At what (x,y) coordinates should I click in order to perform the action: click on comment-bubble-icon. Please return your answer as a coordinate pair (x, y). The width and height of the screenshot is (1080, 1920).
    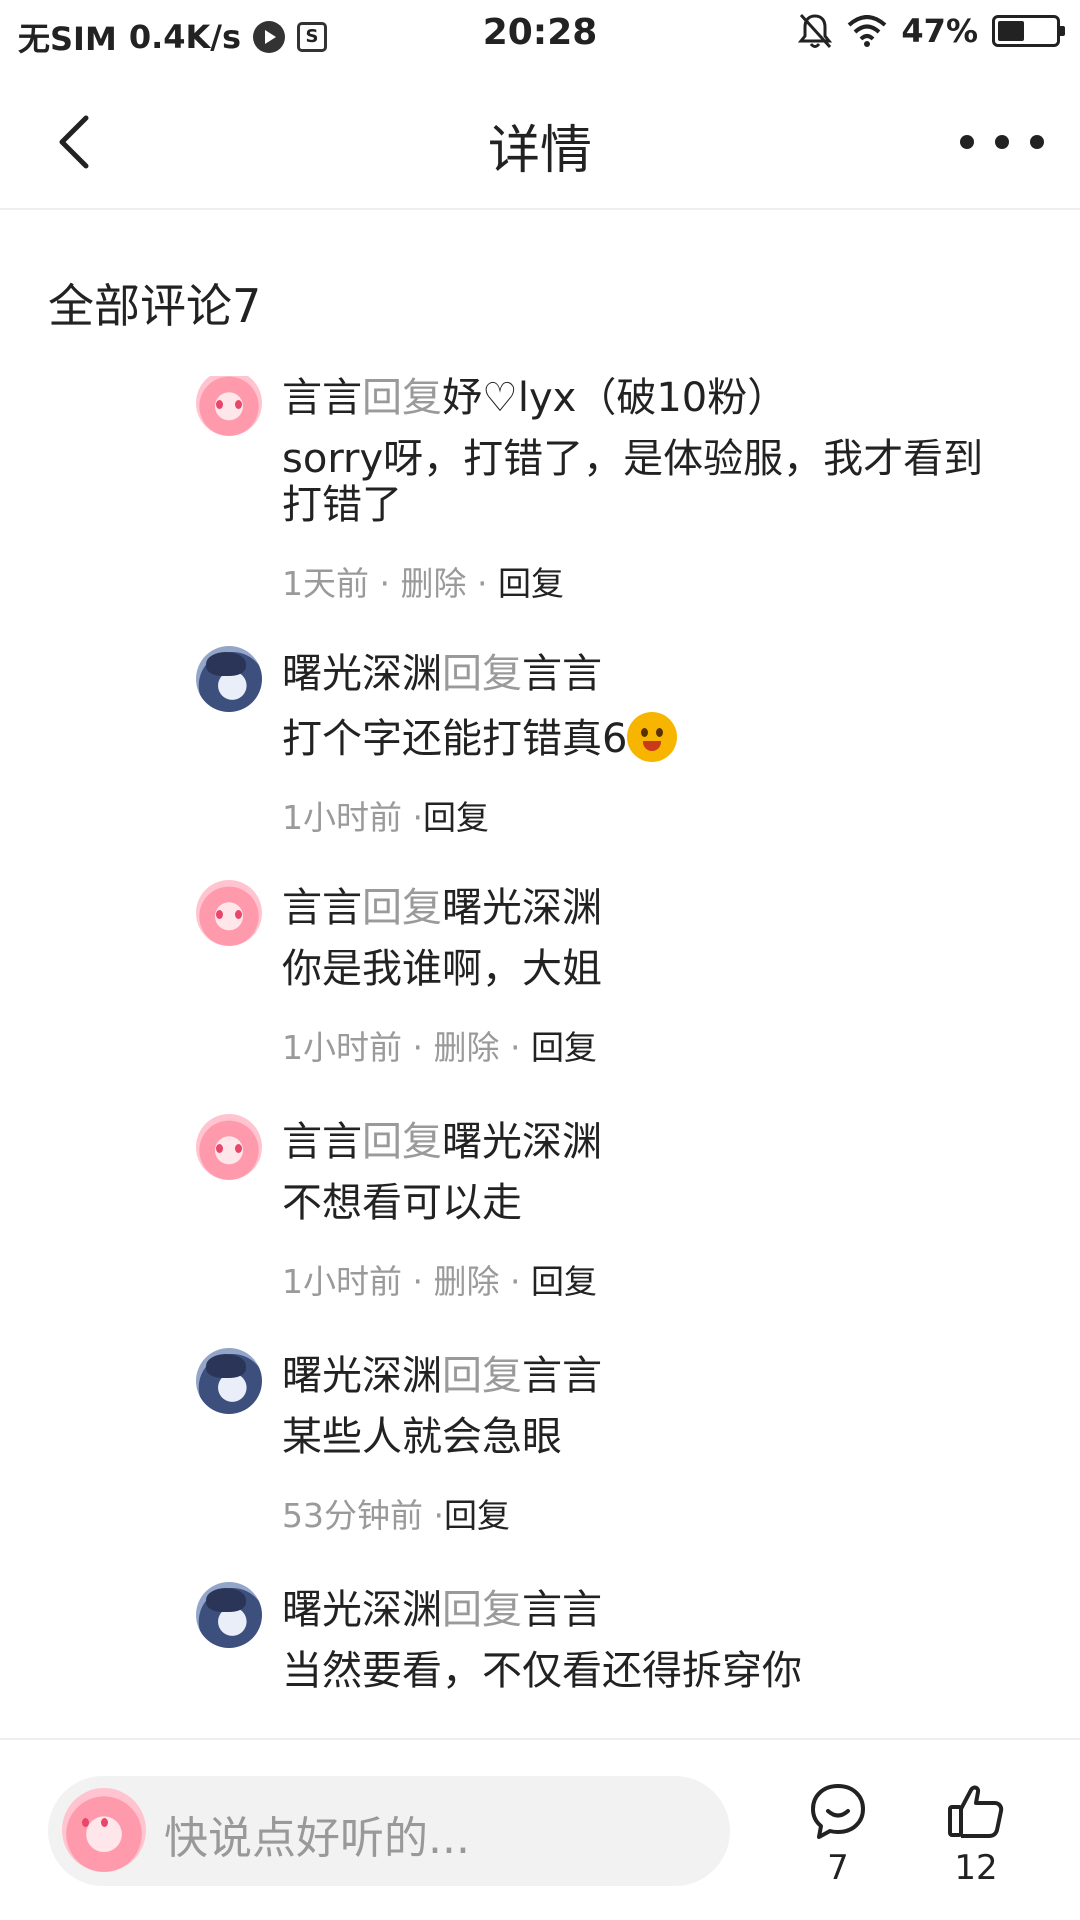
    Looking at the image, I should click on (838, 1811).